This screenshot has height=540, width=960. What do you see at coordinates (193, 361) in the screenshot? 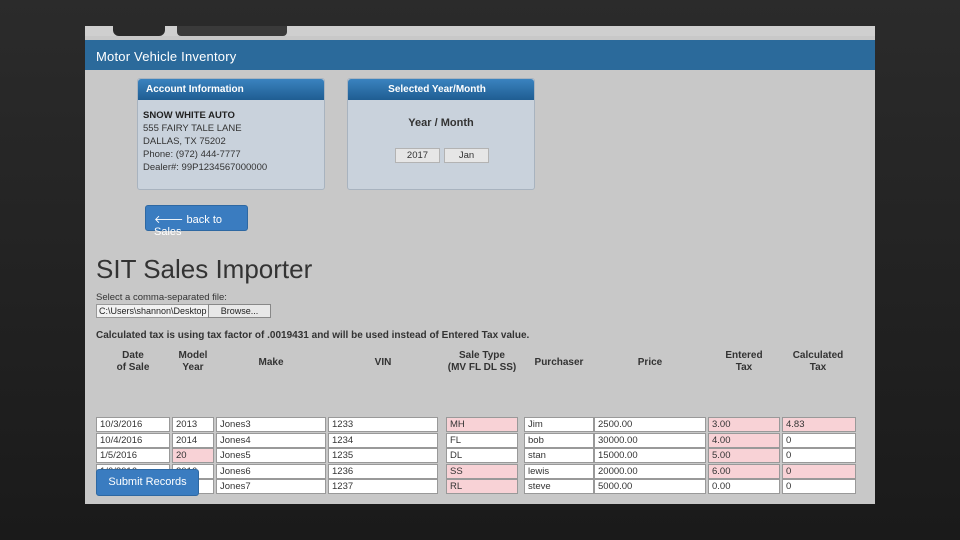
I see `header-model-year: Model Year` at bounding box center [193, 361].